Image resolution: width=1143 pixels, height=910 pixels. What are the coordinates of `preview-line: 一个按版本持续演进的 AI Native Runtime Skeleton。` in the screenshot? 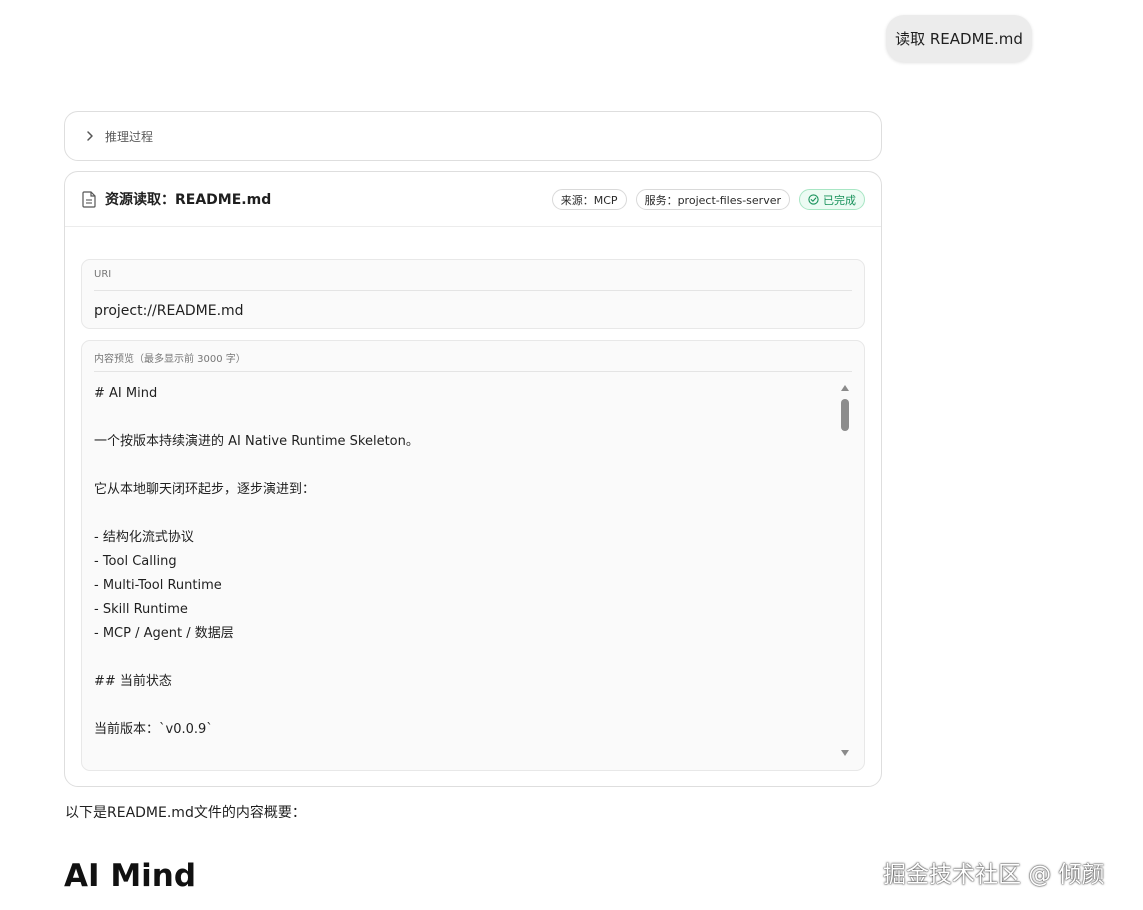 It's located at (256, 441).